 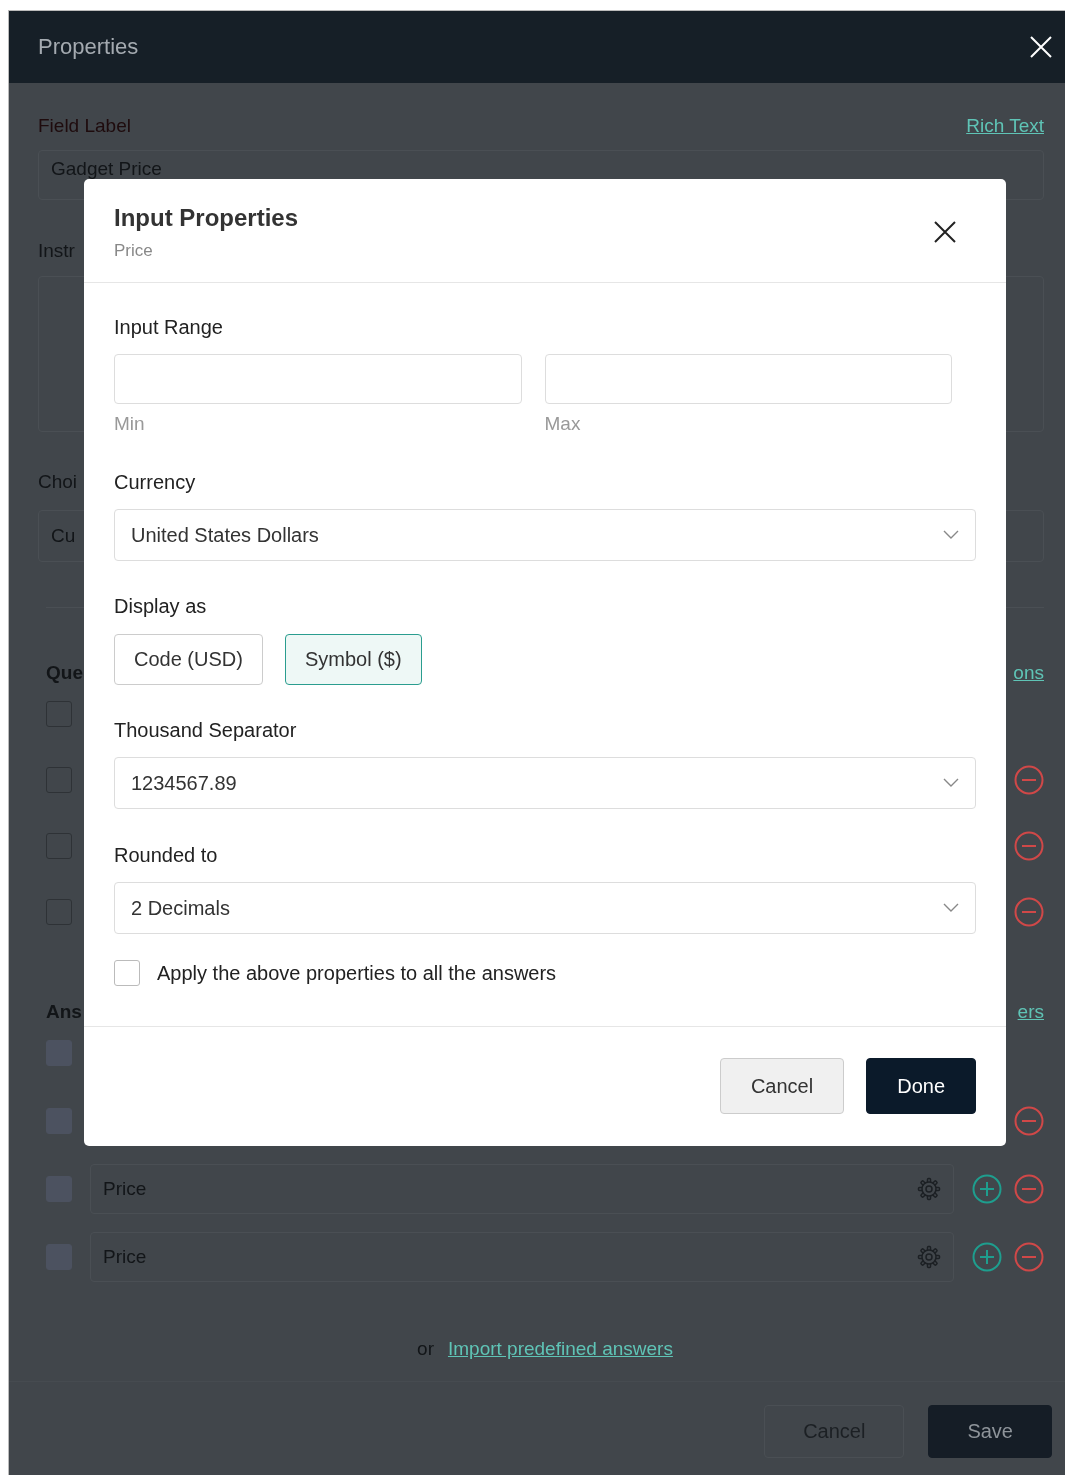 I want to click on field-label: Field Label, so click(x=84, y=126).